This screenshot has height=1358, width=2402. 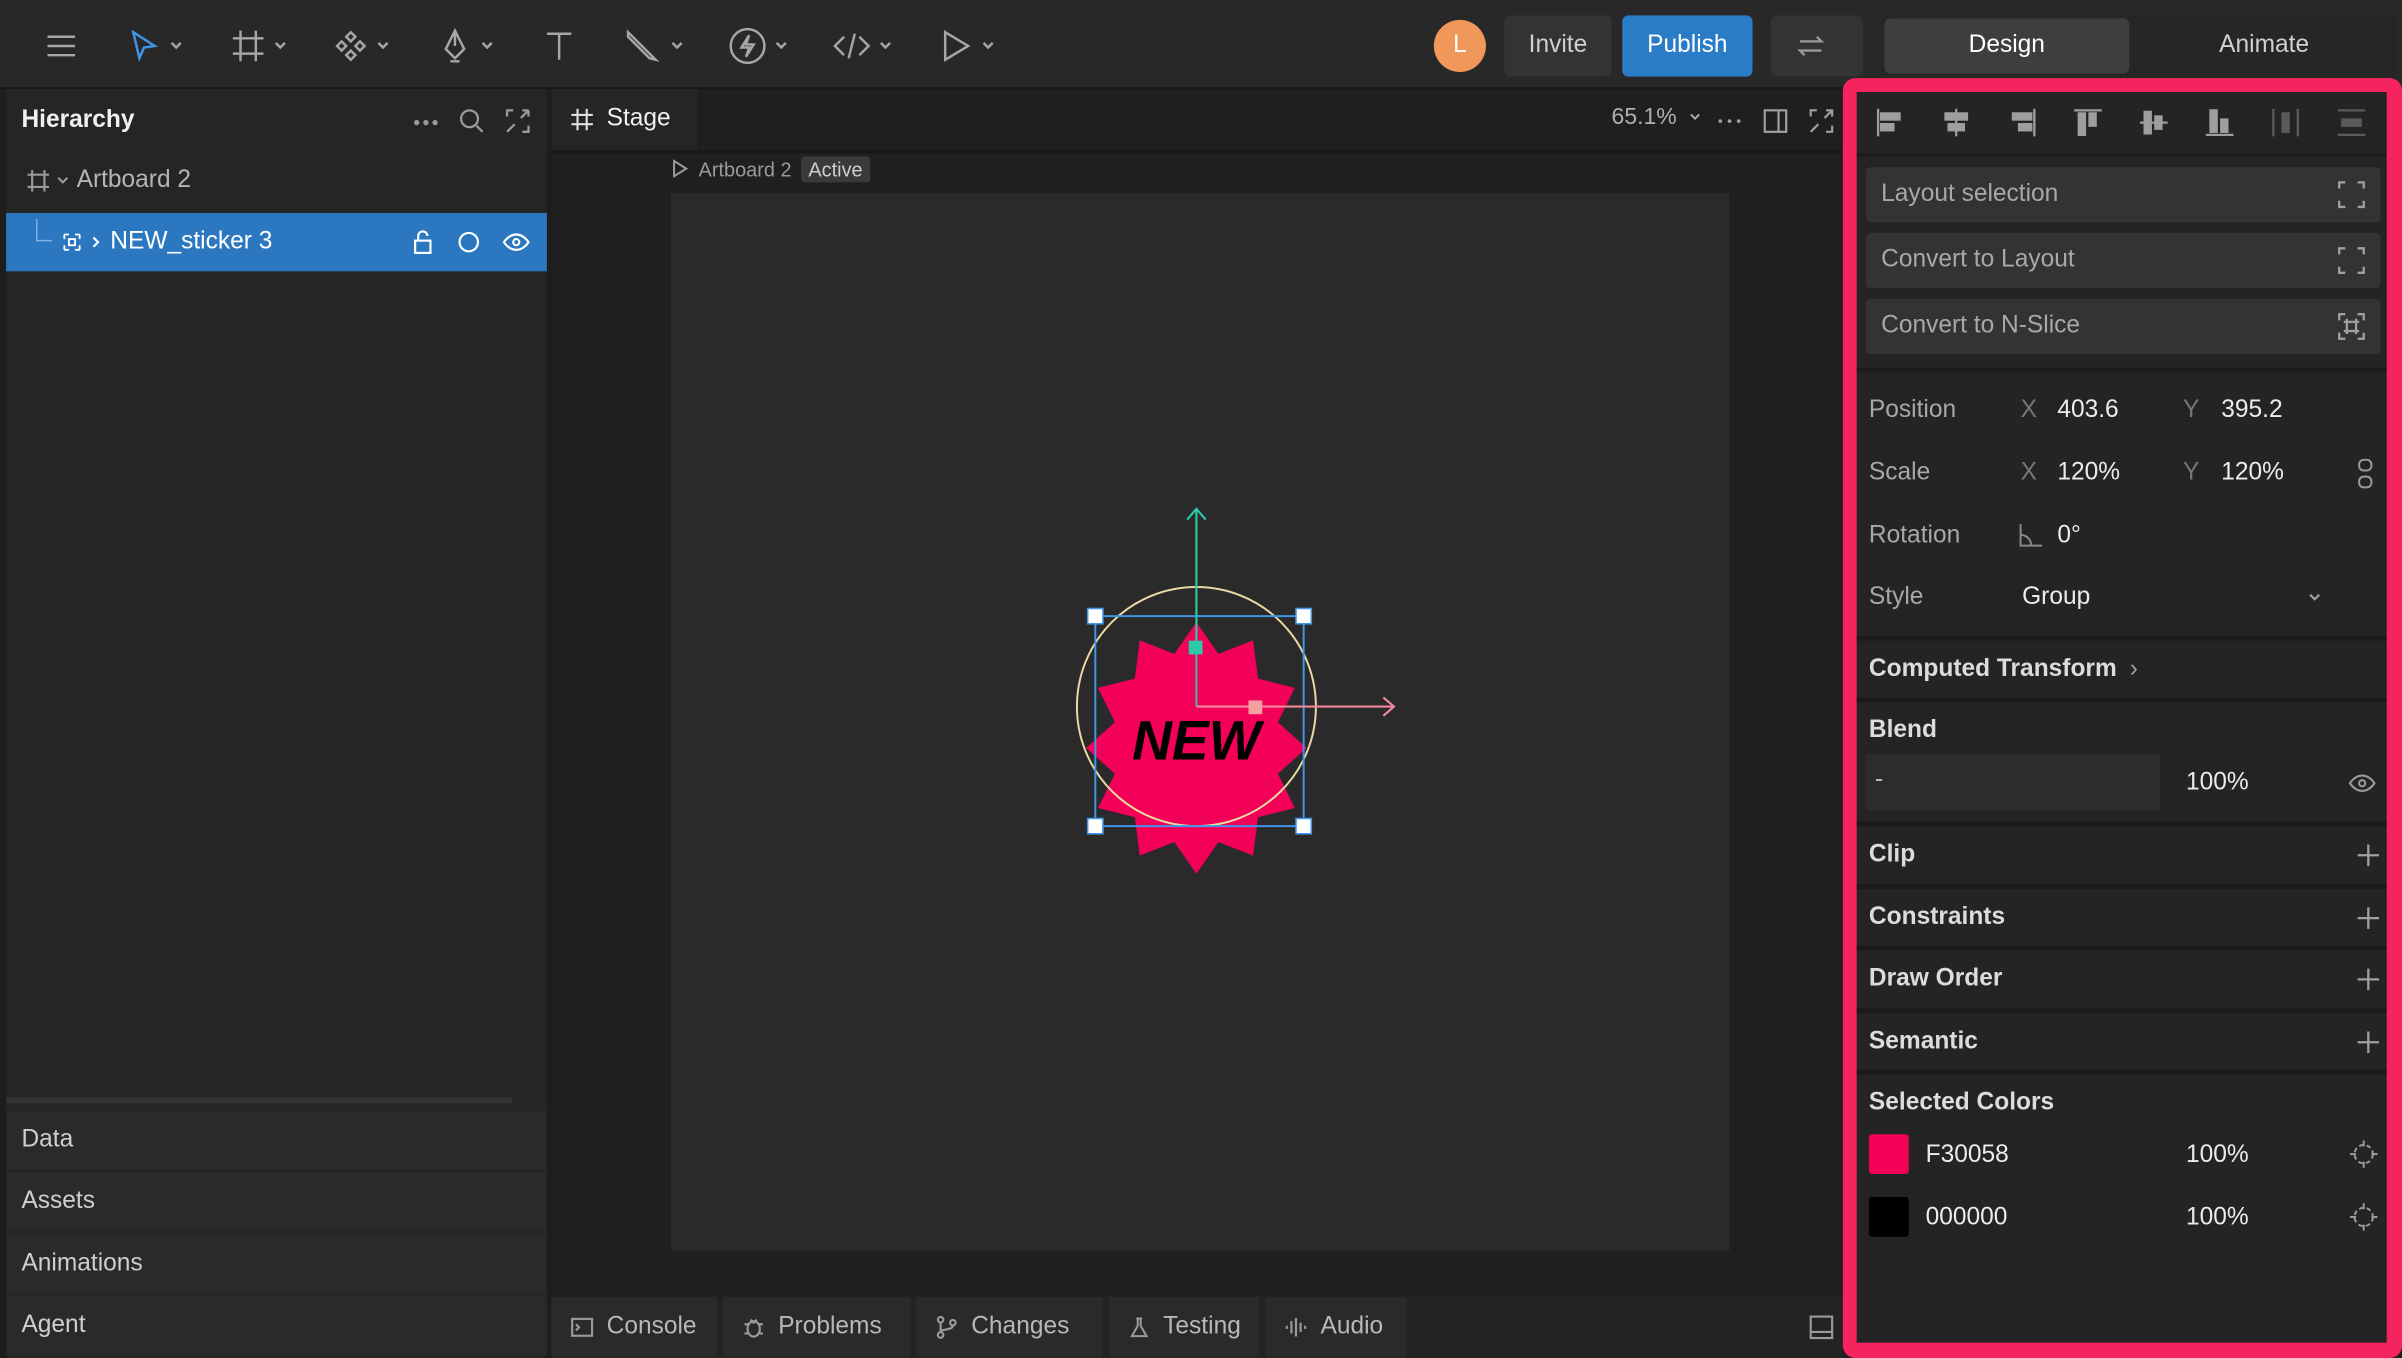 What do you see at coordinates (624, 119) in the screenshot?
I see `tab-stage: Stage` at bounding box center [624, 119].